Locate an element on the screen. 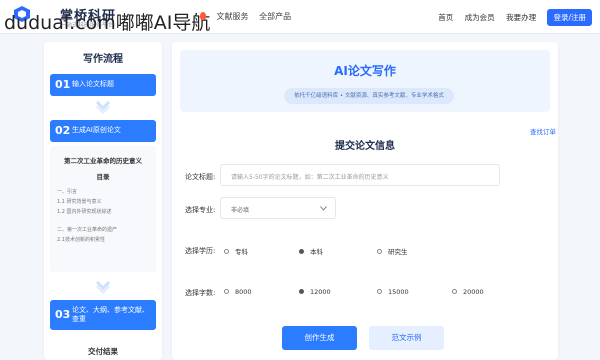 This screenshot has height=360, width=600. step-3: 03 论文、大纲、参考文献、查重 is located at coordinates (103, 315).